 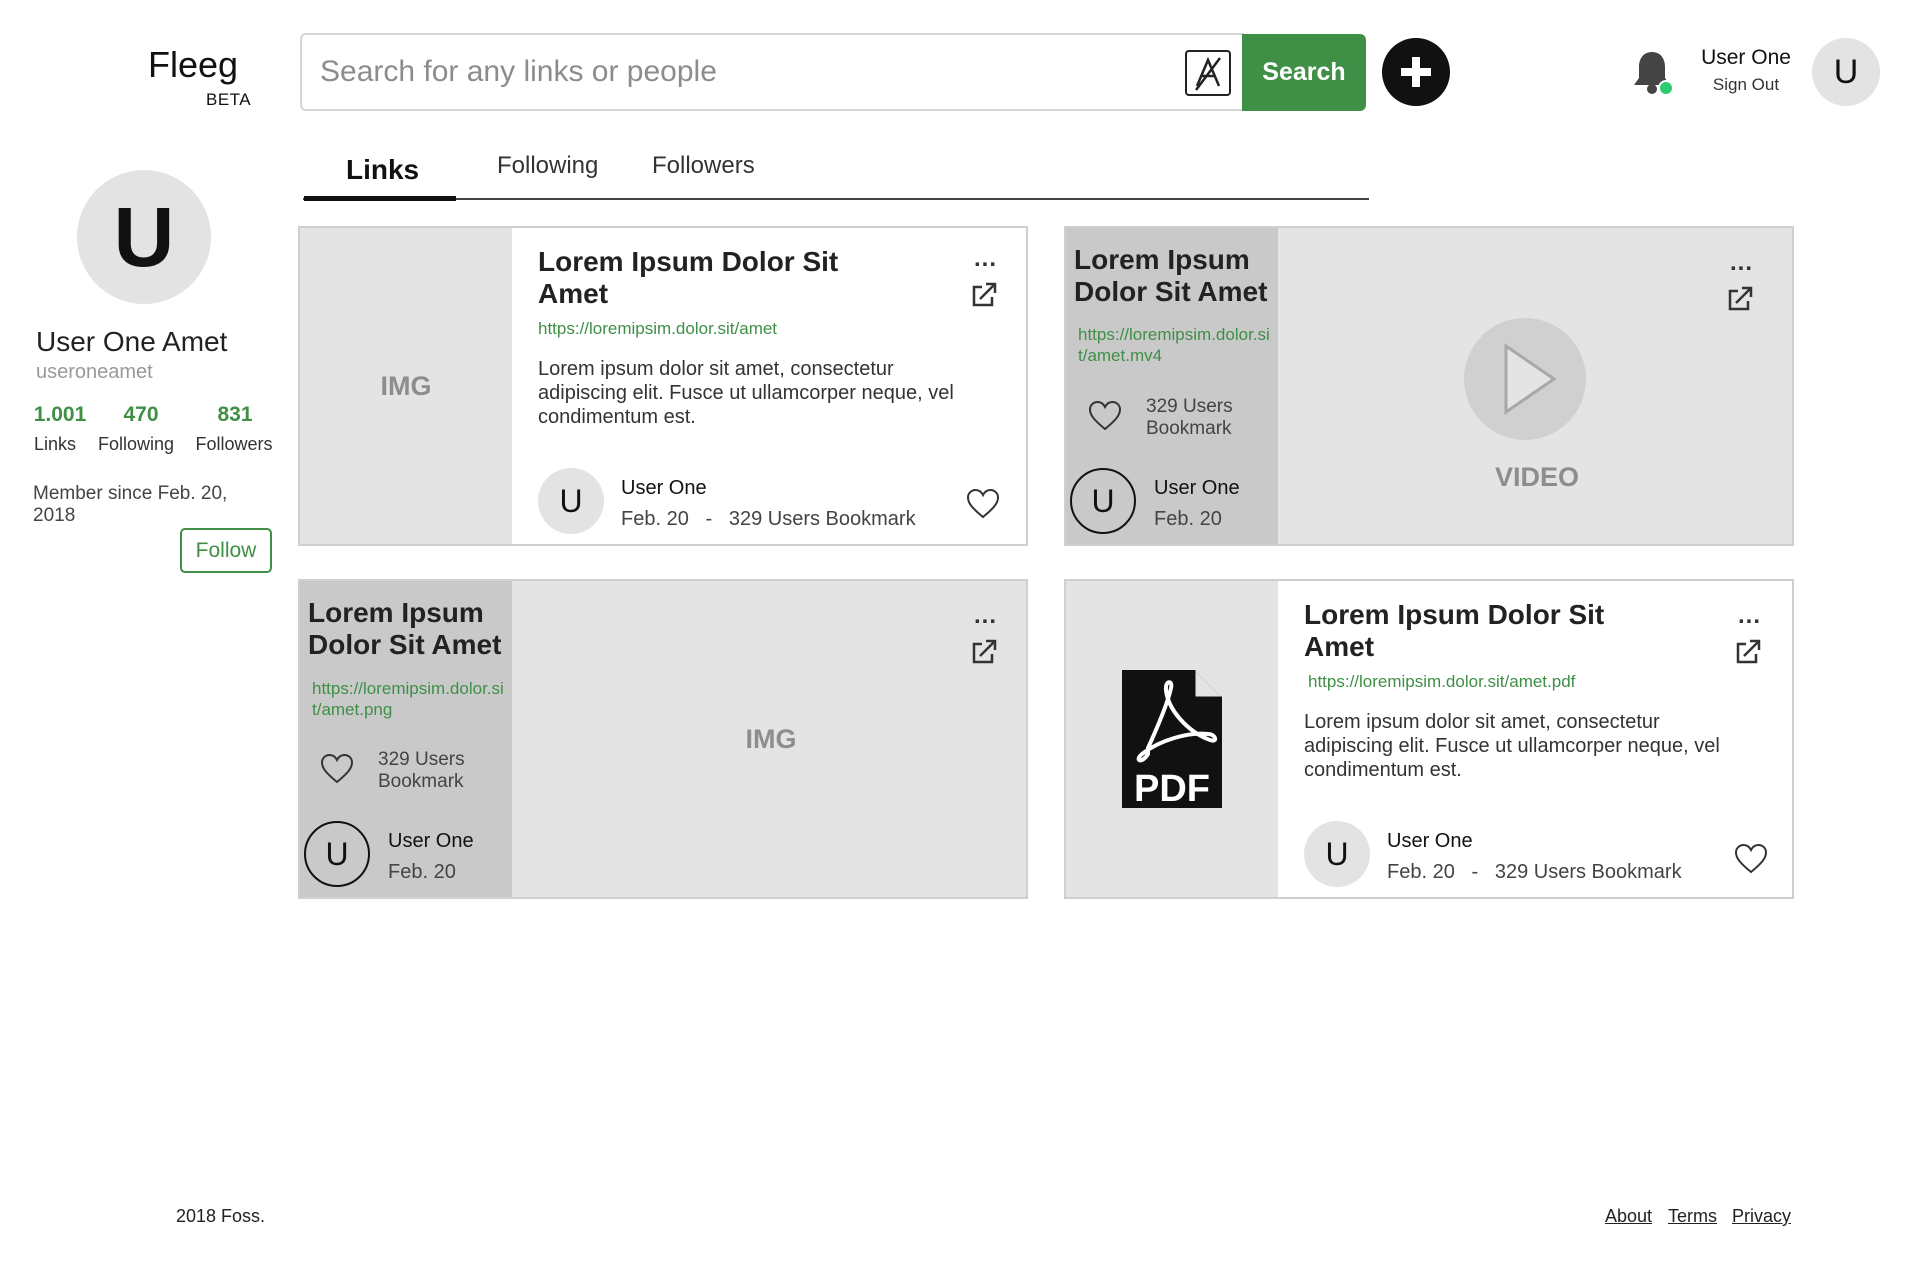 What do you see at coordinates (1304, 72) in the screenshot?
I see `search-button: Search` at bounding box center [1304, 72].